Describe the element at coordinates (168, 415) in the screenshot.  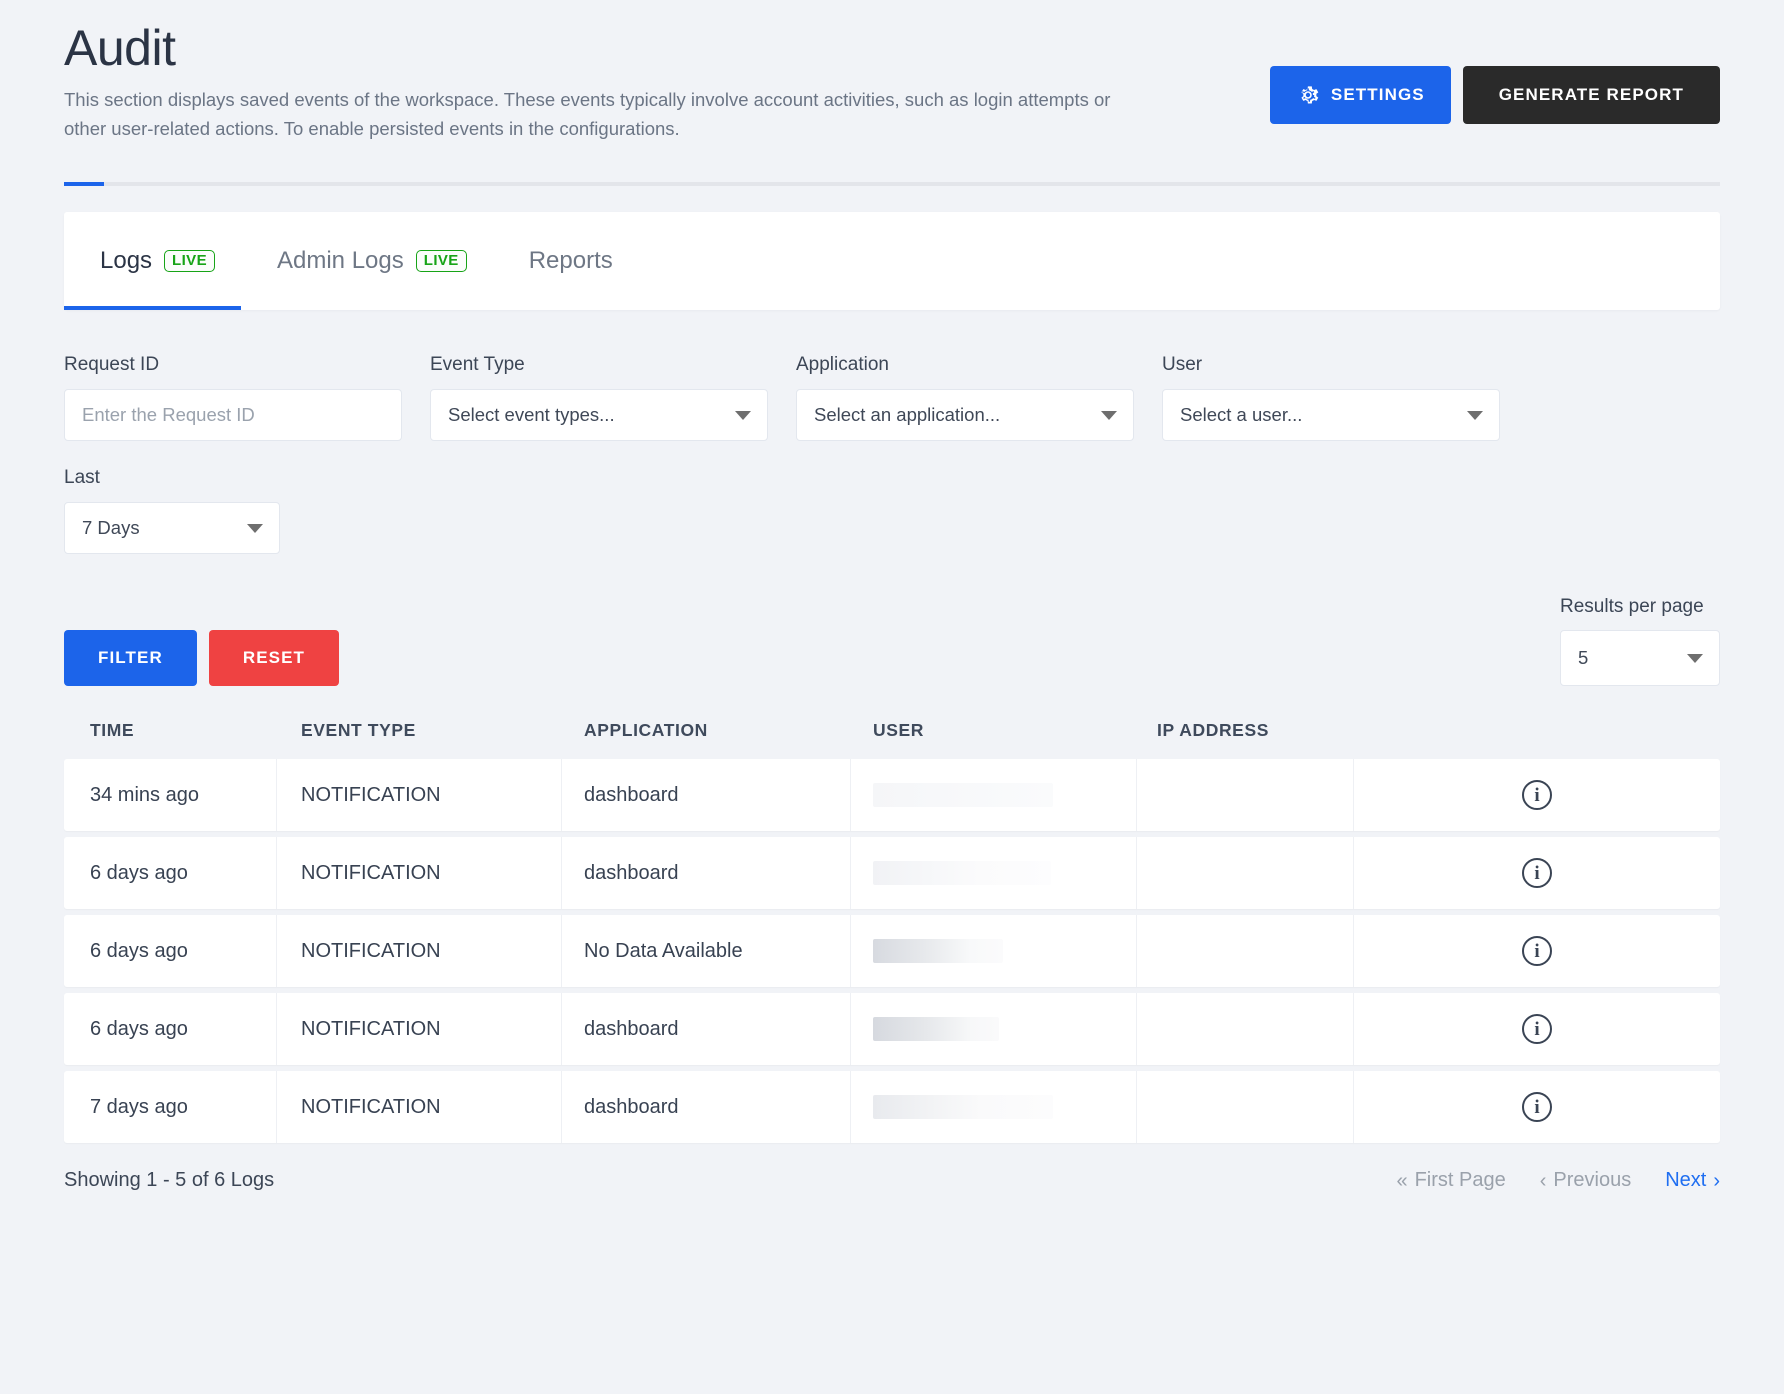
I see `request-id-placeholder: Enter the Request ID` at that location.